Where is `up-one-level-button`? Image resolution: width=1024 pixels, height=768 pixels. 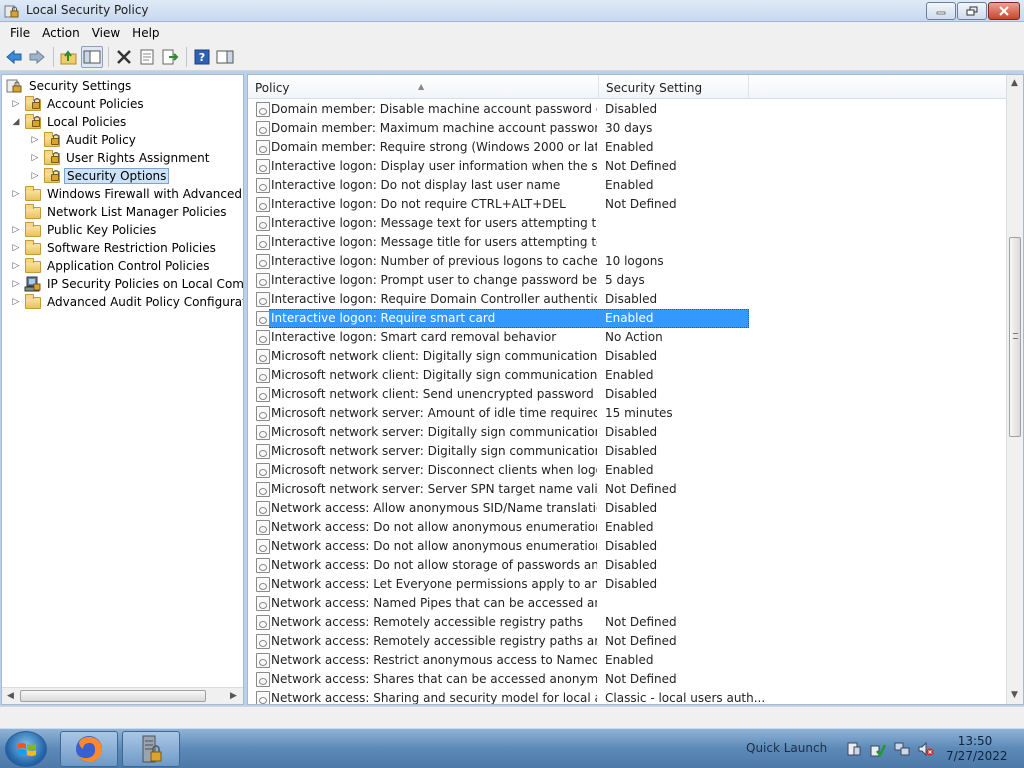
up-one-level-button is located at coordinates (69, 57).